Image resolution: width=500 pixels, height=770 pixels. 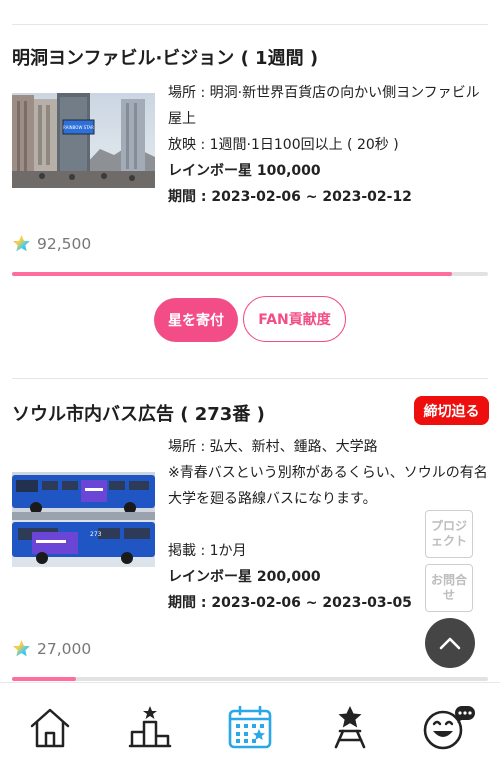 I want to click on donate-stars-button: 星を寄付, so click(x=196, y=320).